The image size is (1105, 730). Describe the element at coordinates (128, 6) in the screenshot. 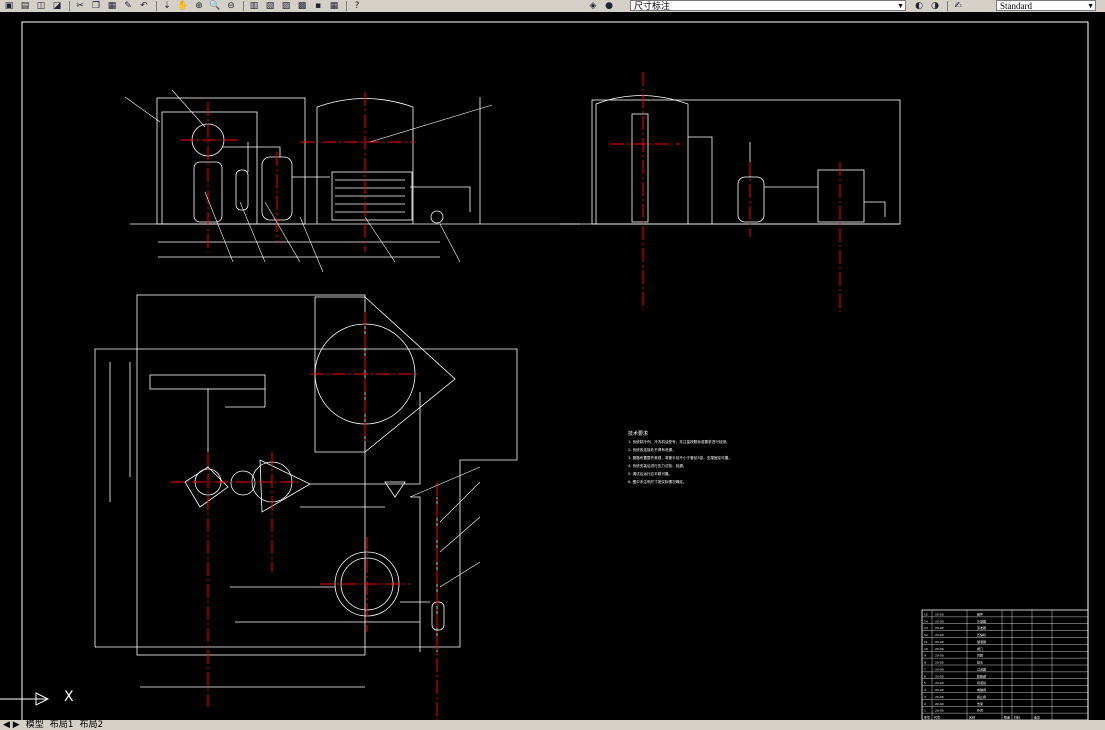

I see `matchprop-icon: ✎` at that location.